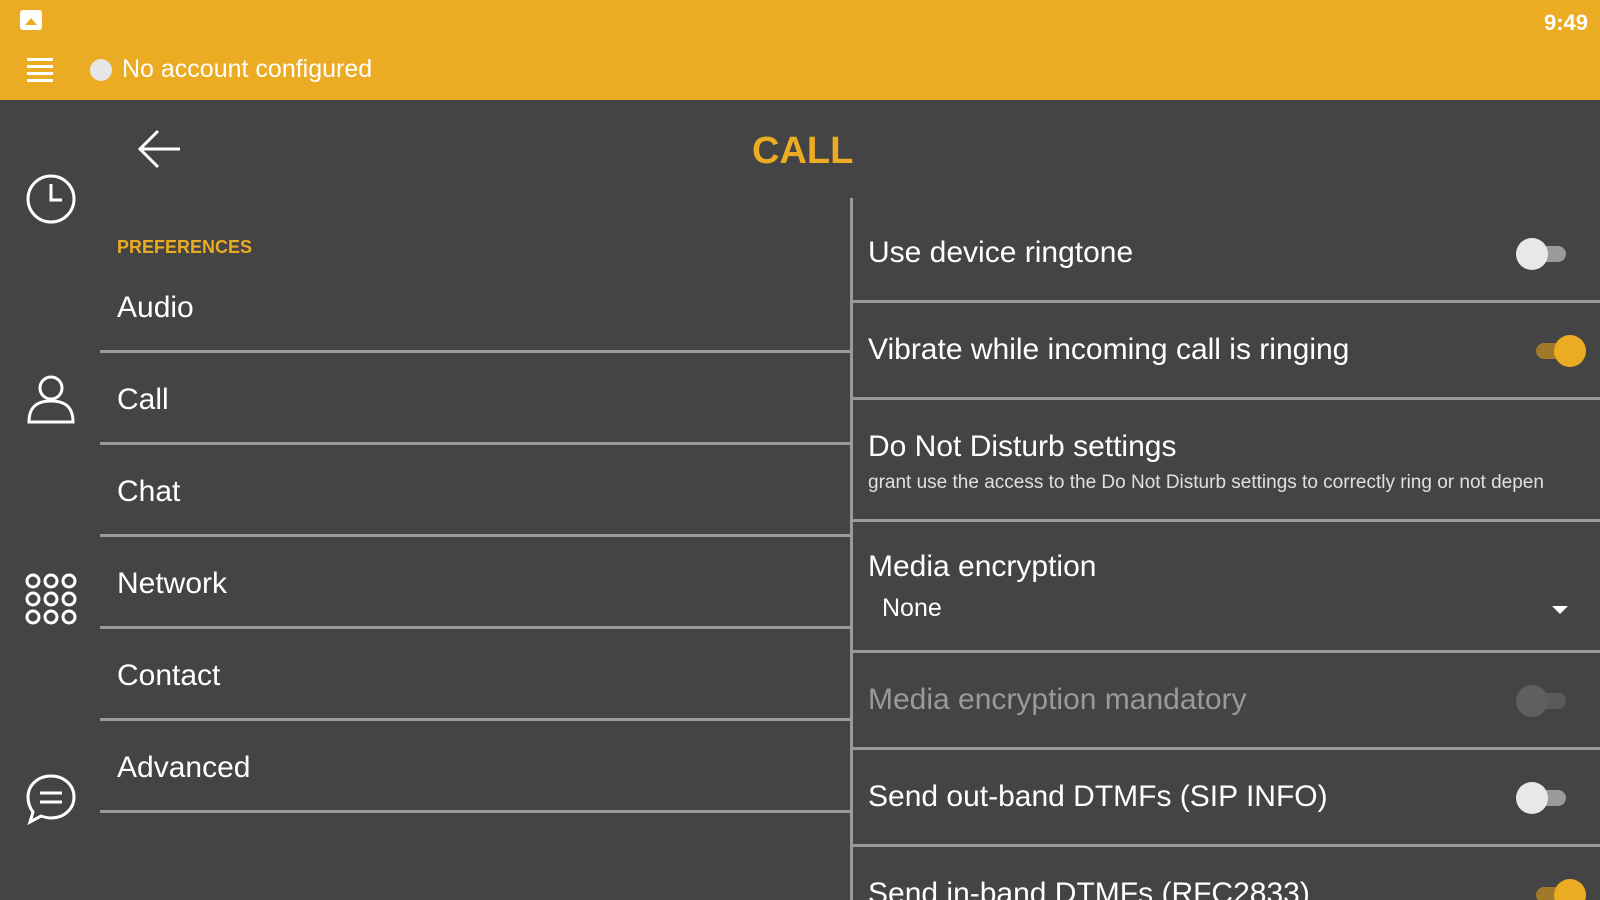 This screenshot has width=1600, height=900. I want to click on pref-item-label: Call, so click(143, 399).